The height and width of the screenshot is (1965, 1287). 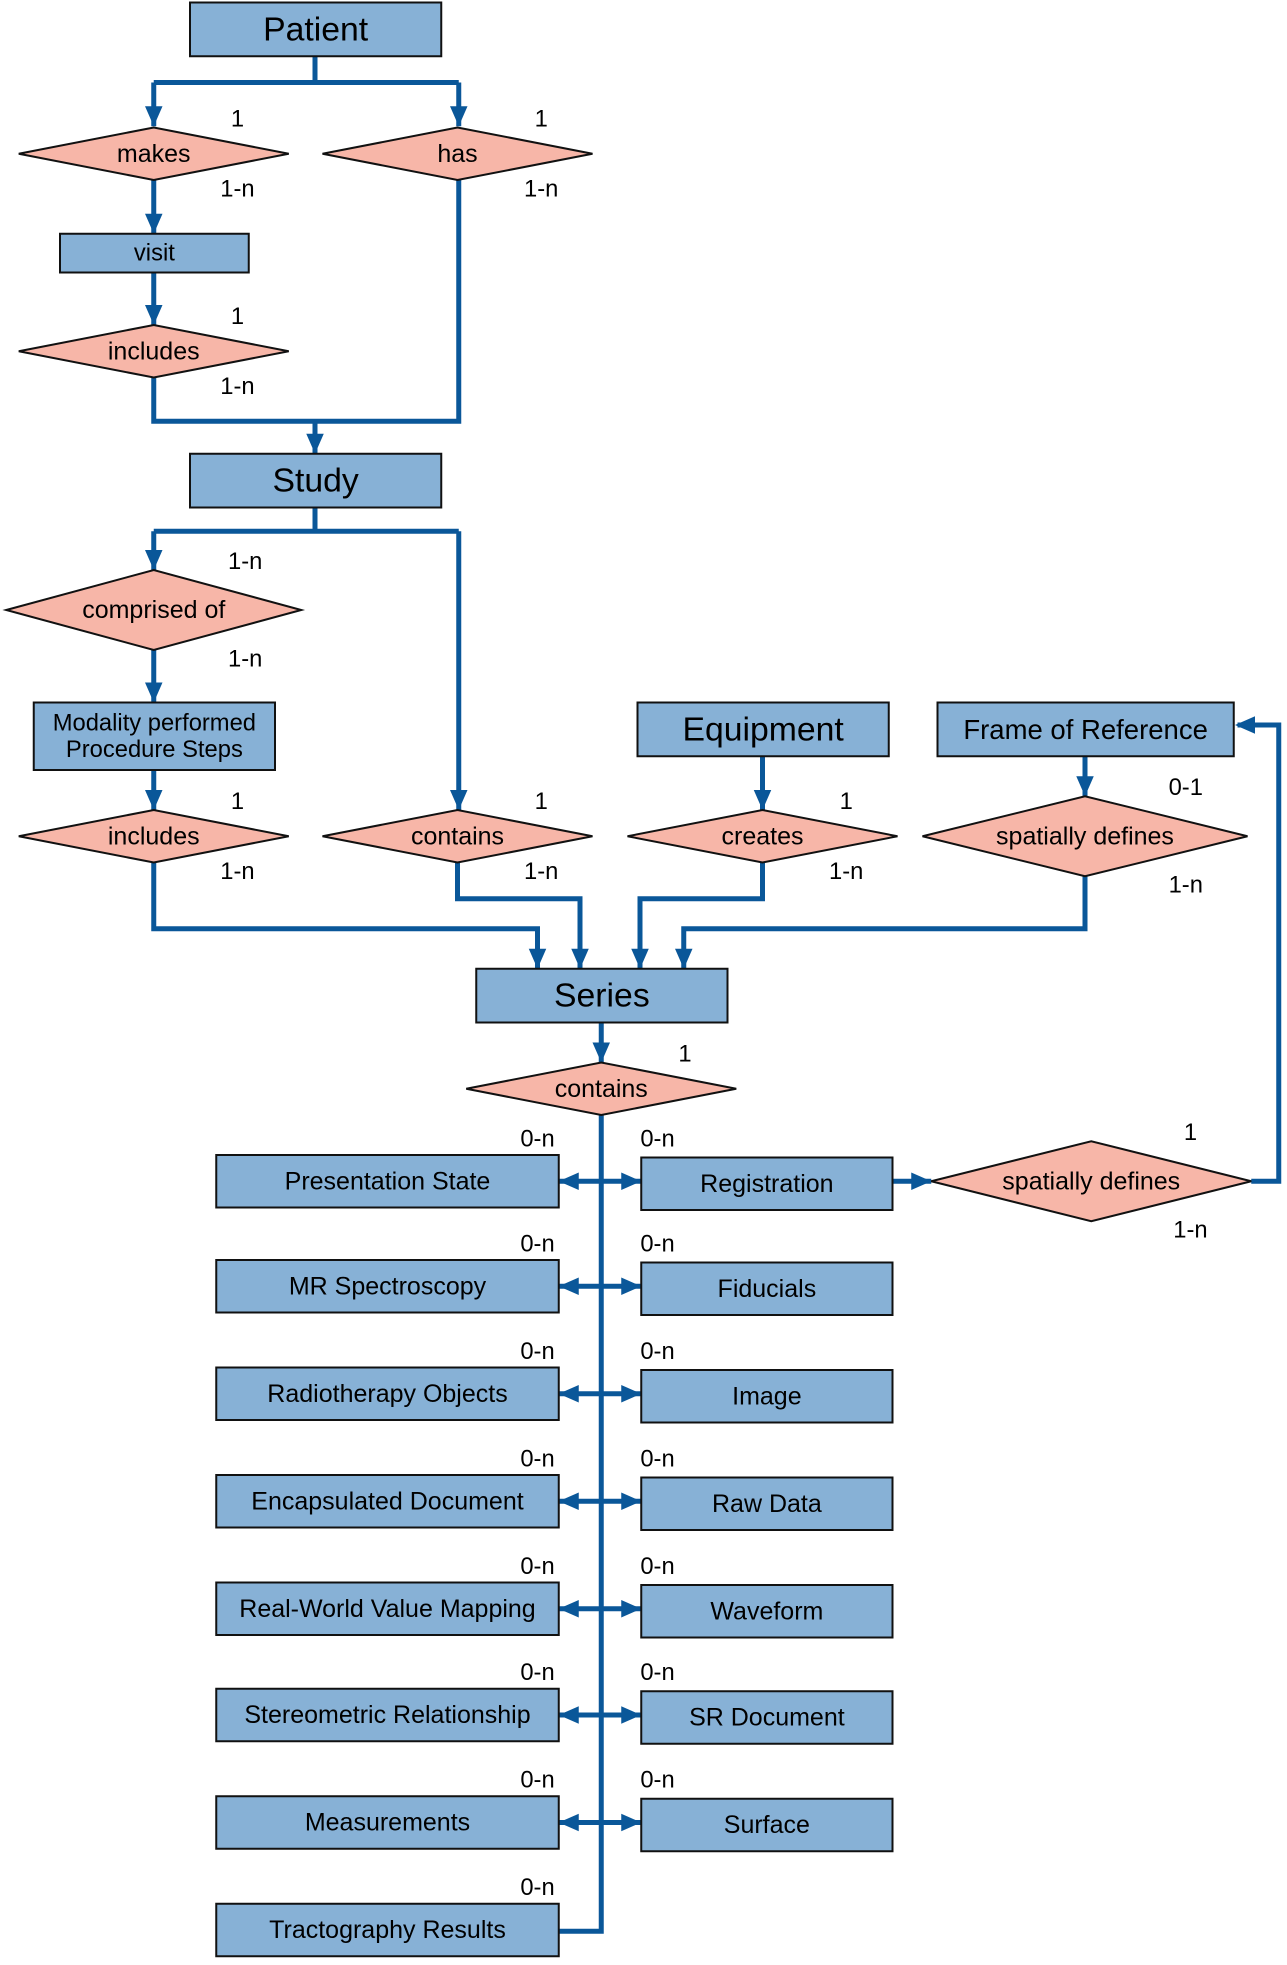 I want to click on comprised-of-relationship-label: comprised of, so click(x=153, y=610).